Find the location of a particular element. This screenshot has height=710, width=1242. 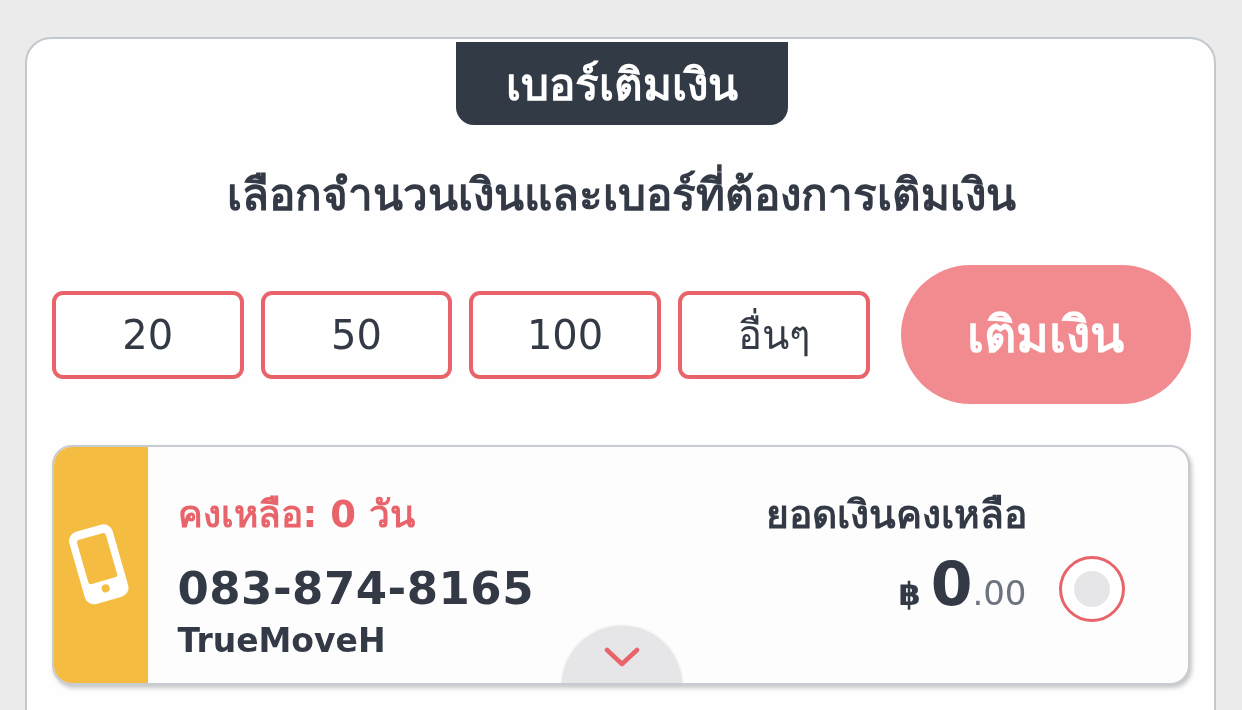

amount-option: 100 is located at coordinates (565, 334).